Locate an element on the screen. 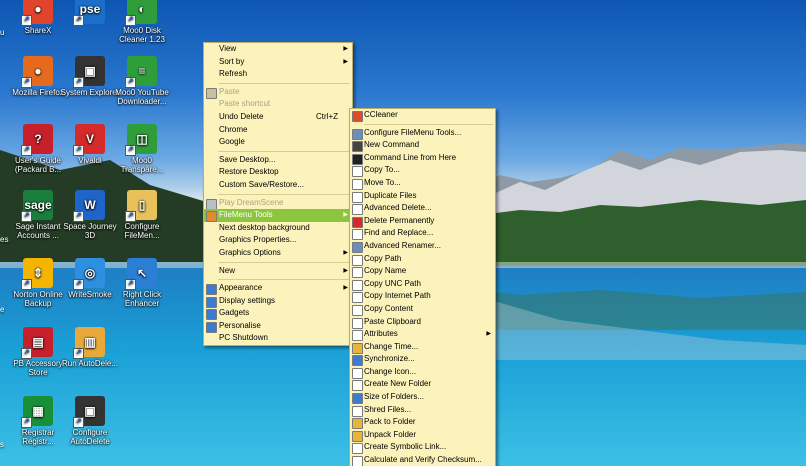 The height and width of the screenshot is (466, 806). configure-filemenu-icon: ▯ ↗ is located at coordinates (141, 206).